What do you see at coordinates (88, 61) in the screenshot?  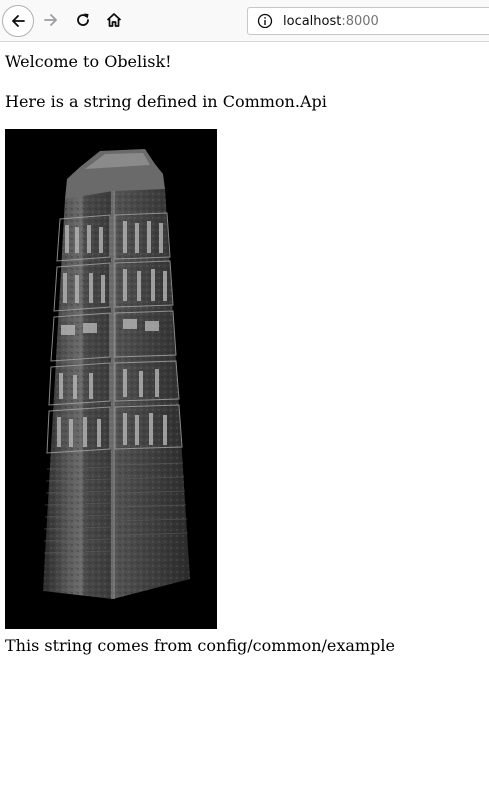 I see `welcome-text: Welcome to Obelisk!` at bounding box center [88, 61].